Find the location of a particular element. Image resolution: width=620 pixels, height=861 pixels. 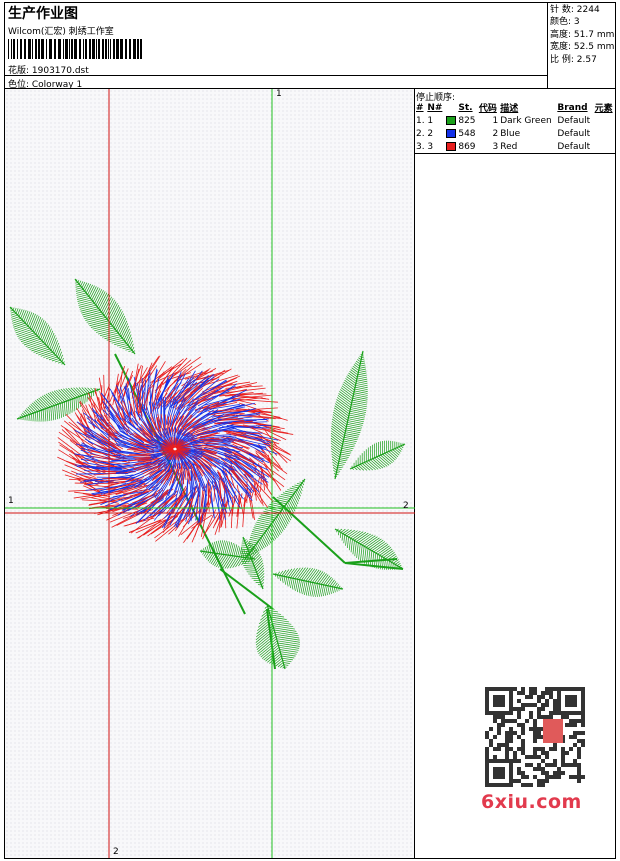

table-row: 1. 1 825 1 Dark Green Default is located at coordinates (515, 120).